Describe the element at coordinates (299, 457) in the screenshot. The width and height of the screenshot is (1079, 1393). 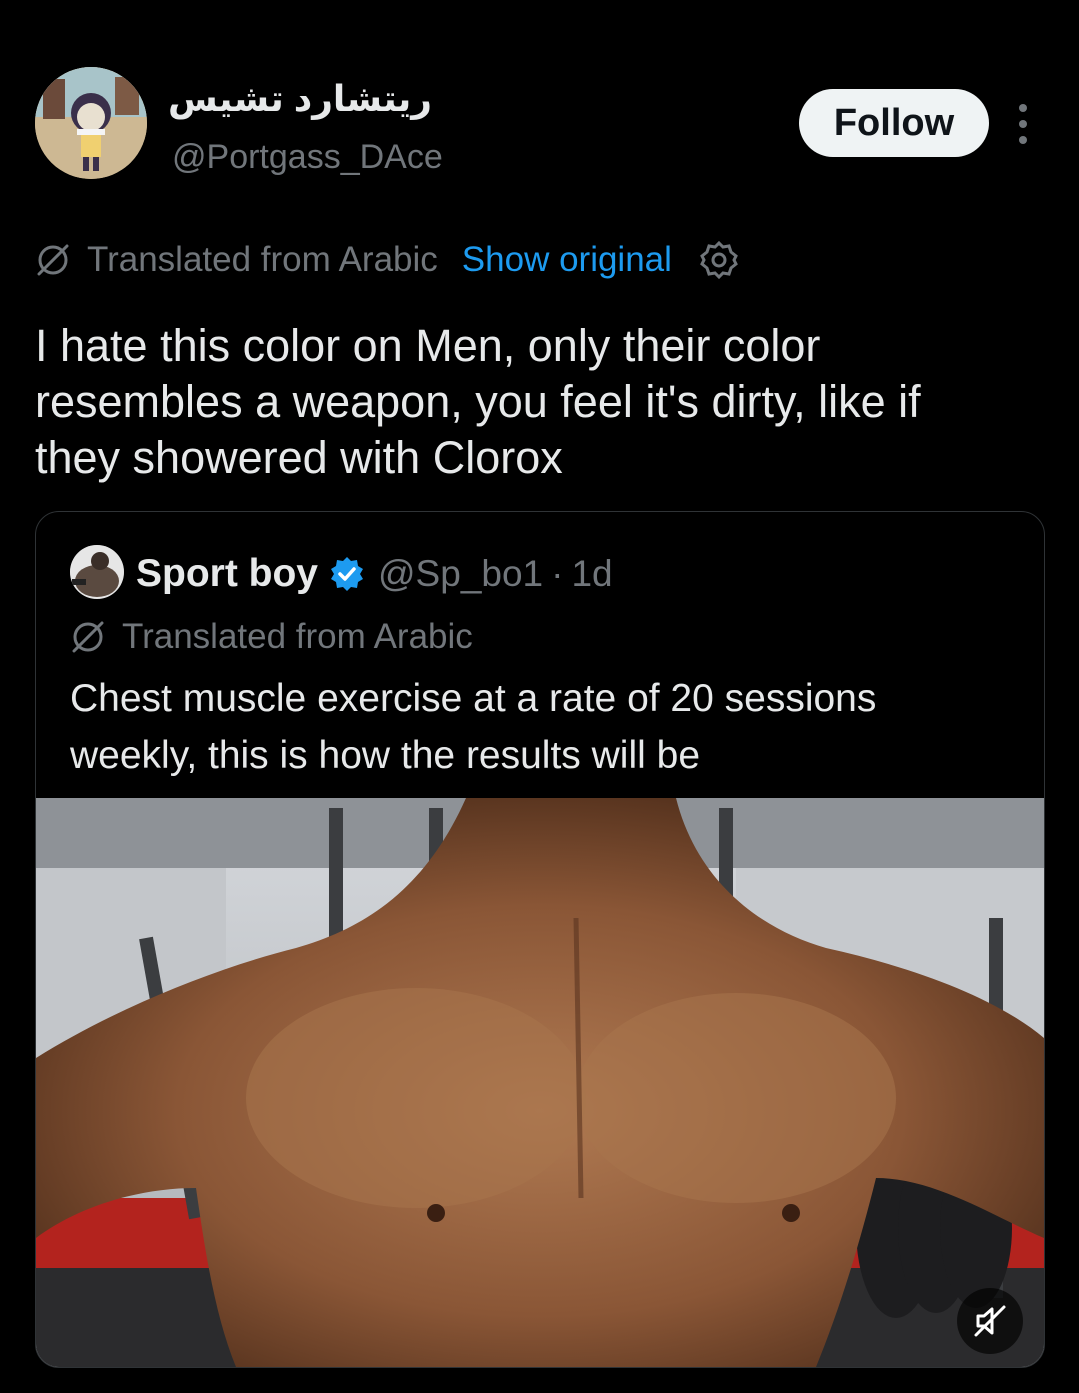
I see `tweet-text-line: they showered with Clorox` at that location.